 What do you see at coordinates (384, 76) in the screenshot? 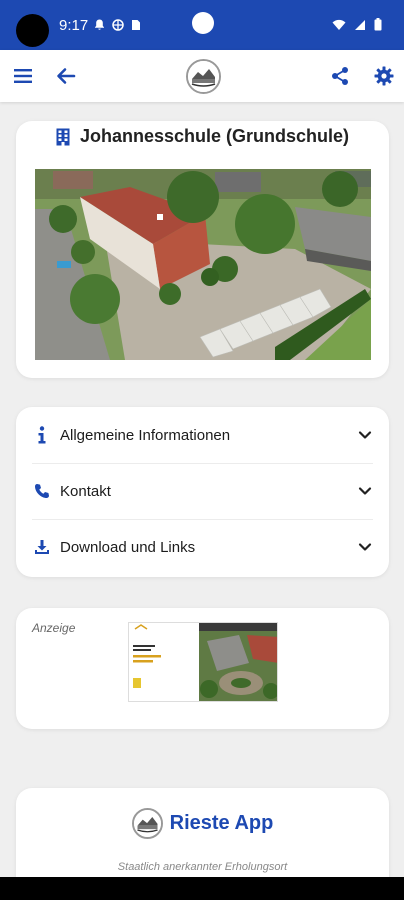
I see `settings-gear-icon` at bounding box center [384, 76].